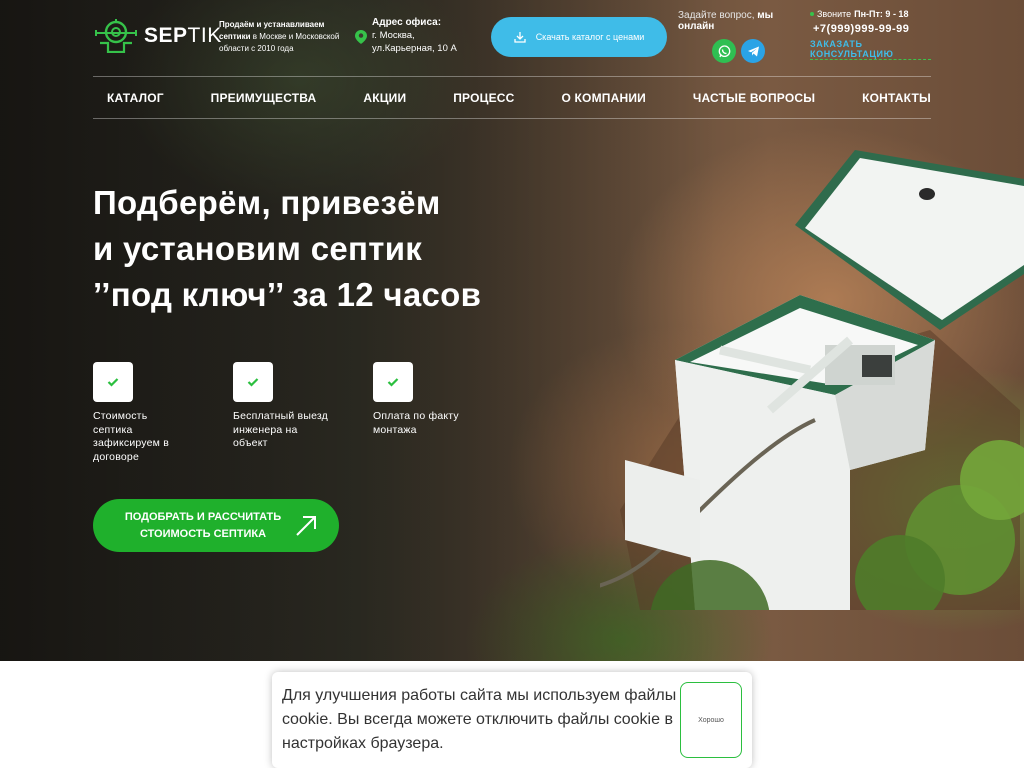 Image resolution: width=1024 pixels, height=768 pixels. Describe the element at coordinates (520, 37) in the screenshot. I see `download-icon` at that location.